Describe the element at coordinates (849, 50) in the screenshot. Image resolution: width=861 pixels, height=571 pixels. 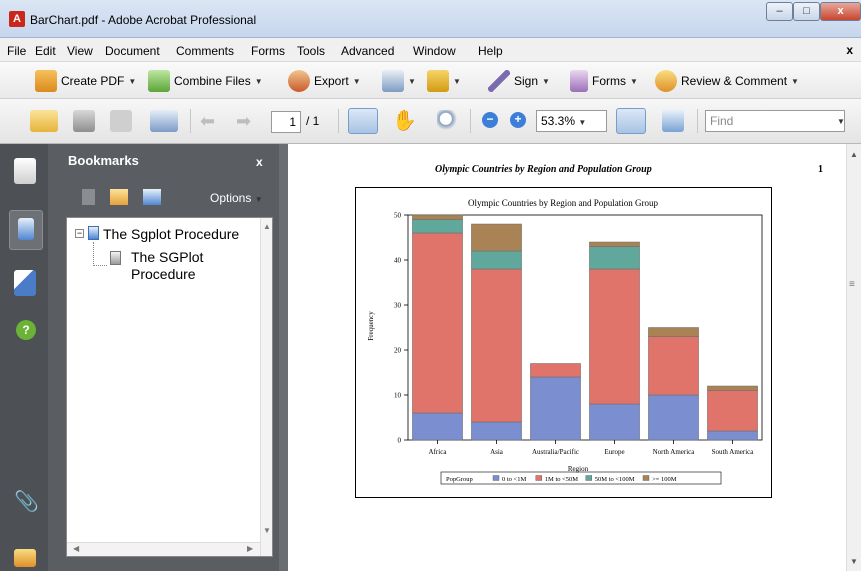
I see `document-close-button: x` at that location.